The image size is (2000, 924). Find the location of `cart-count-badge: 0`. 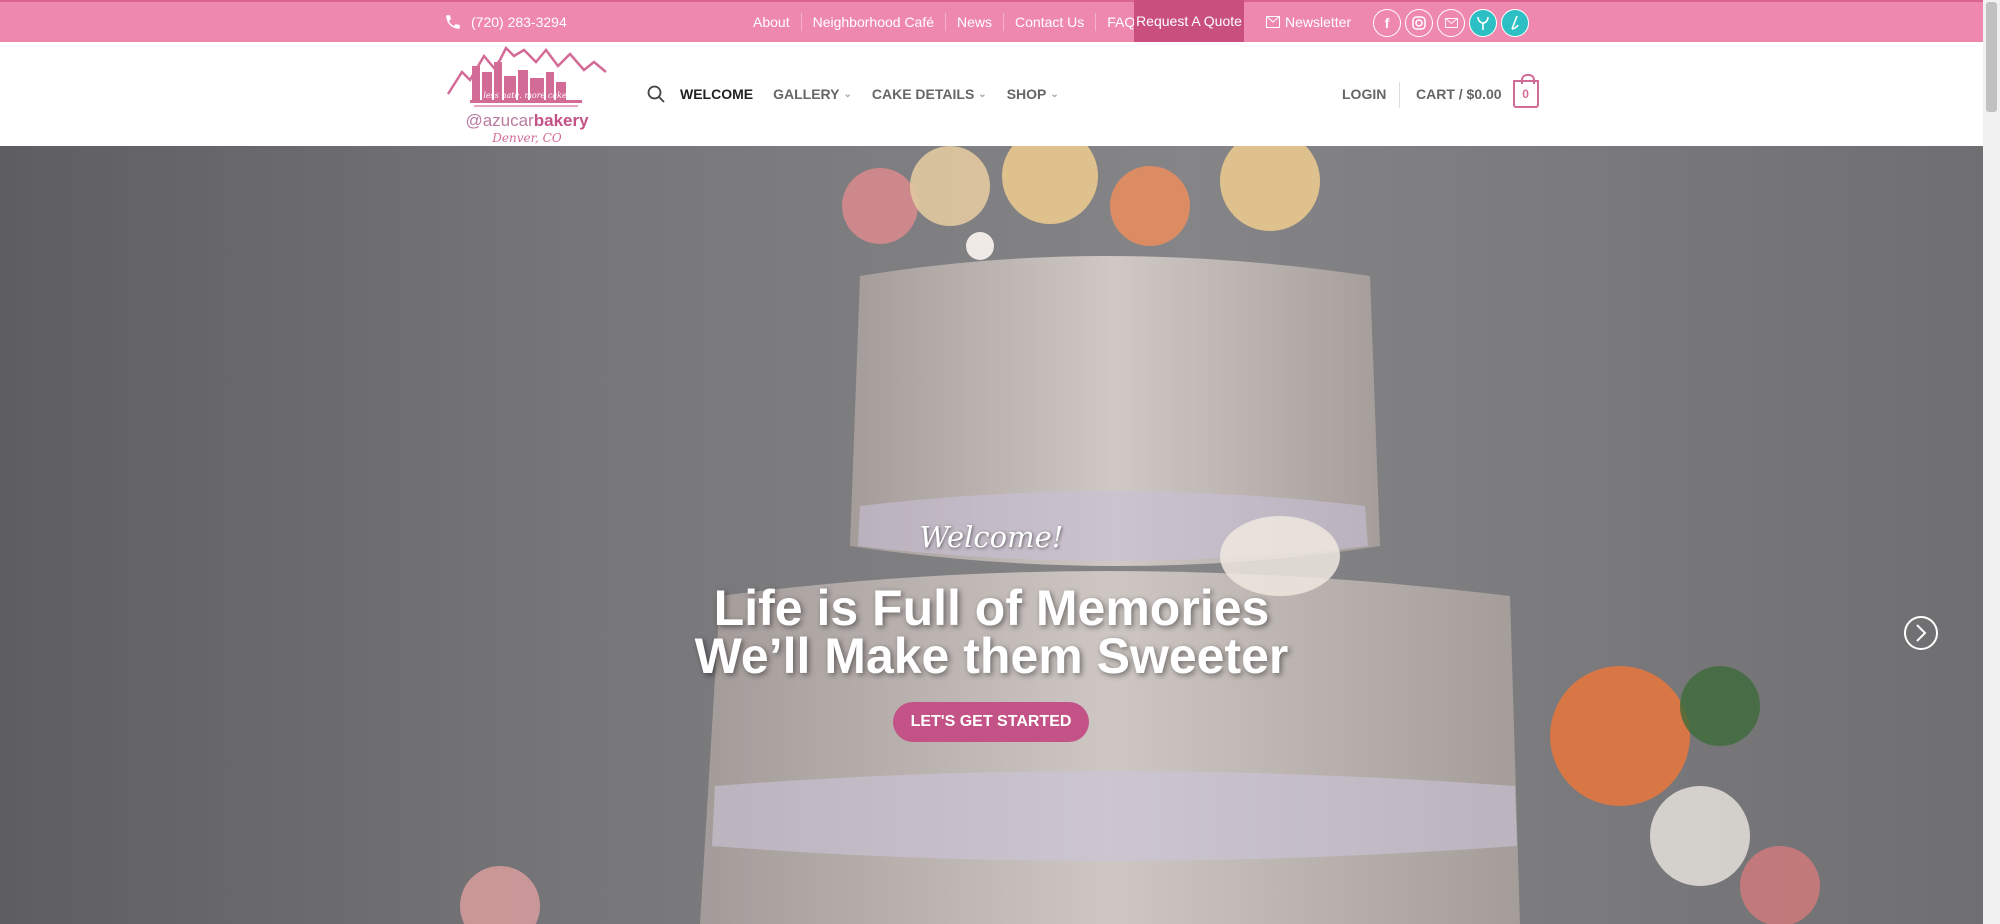

cart-count-badge: 0 is located at coordinates (1525, 91).